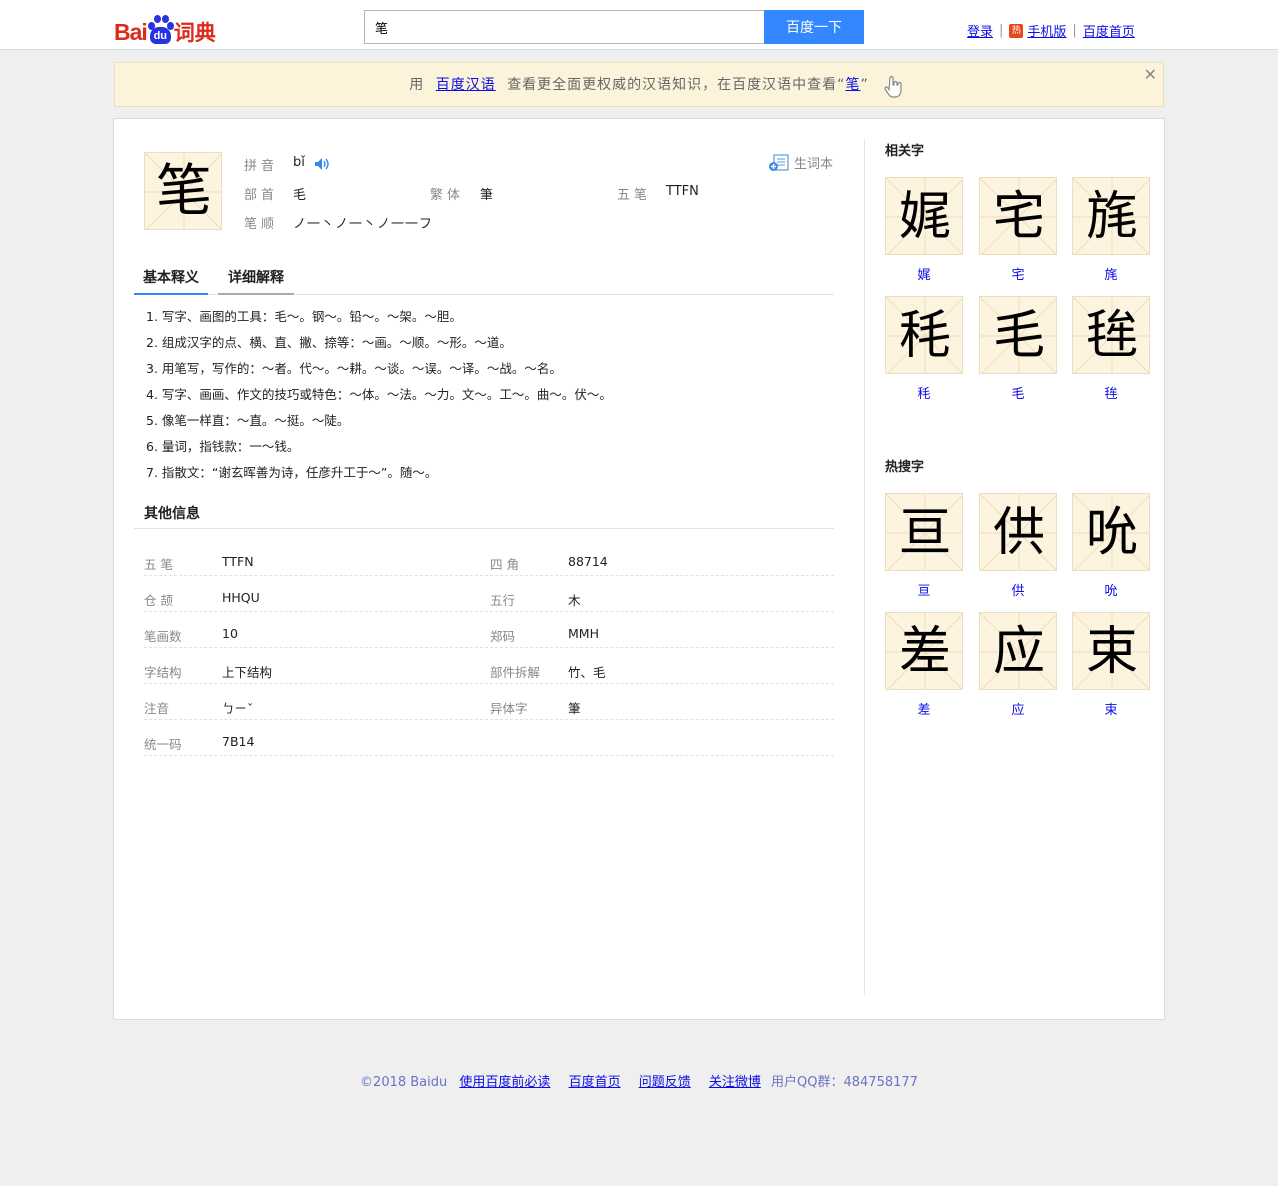 The height and width of the screenshot is (1186, 1278). I want to click on top-links: 登录 | 热 手机版 | 百度首页, so click(1051, 30).